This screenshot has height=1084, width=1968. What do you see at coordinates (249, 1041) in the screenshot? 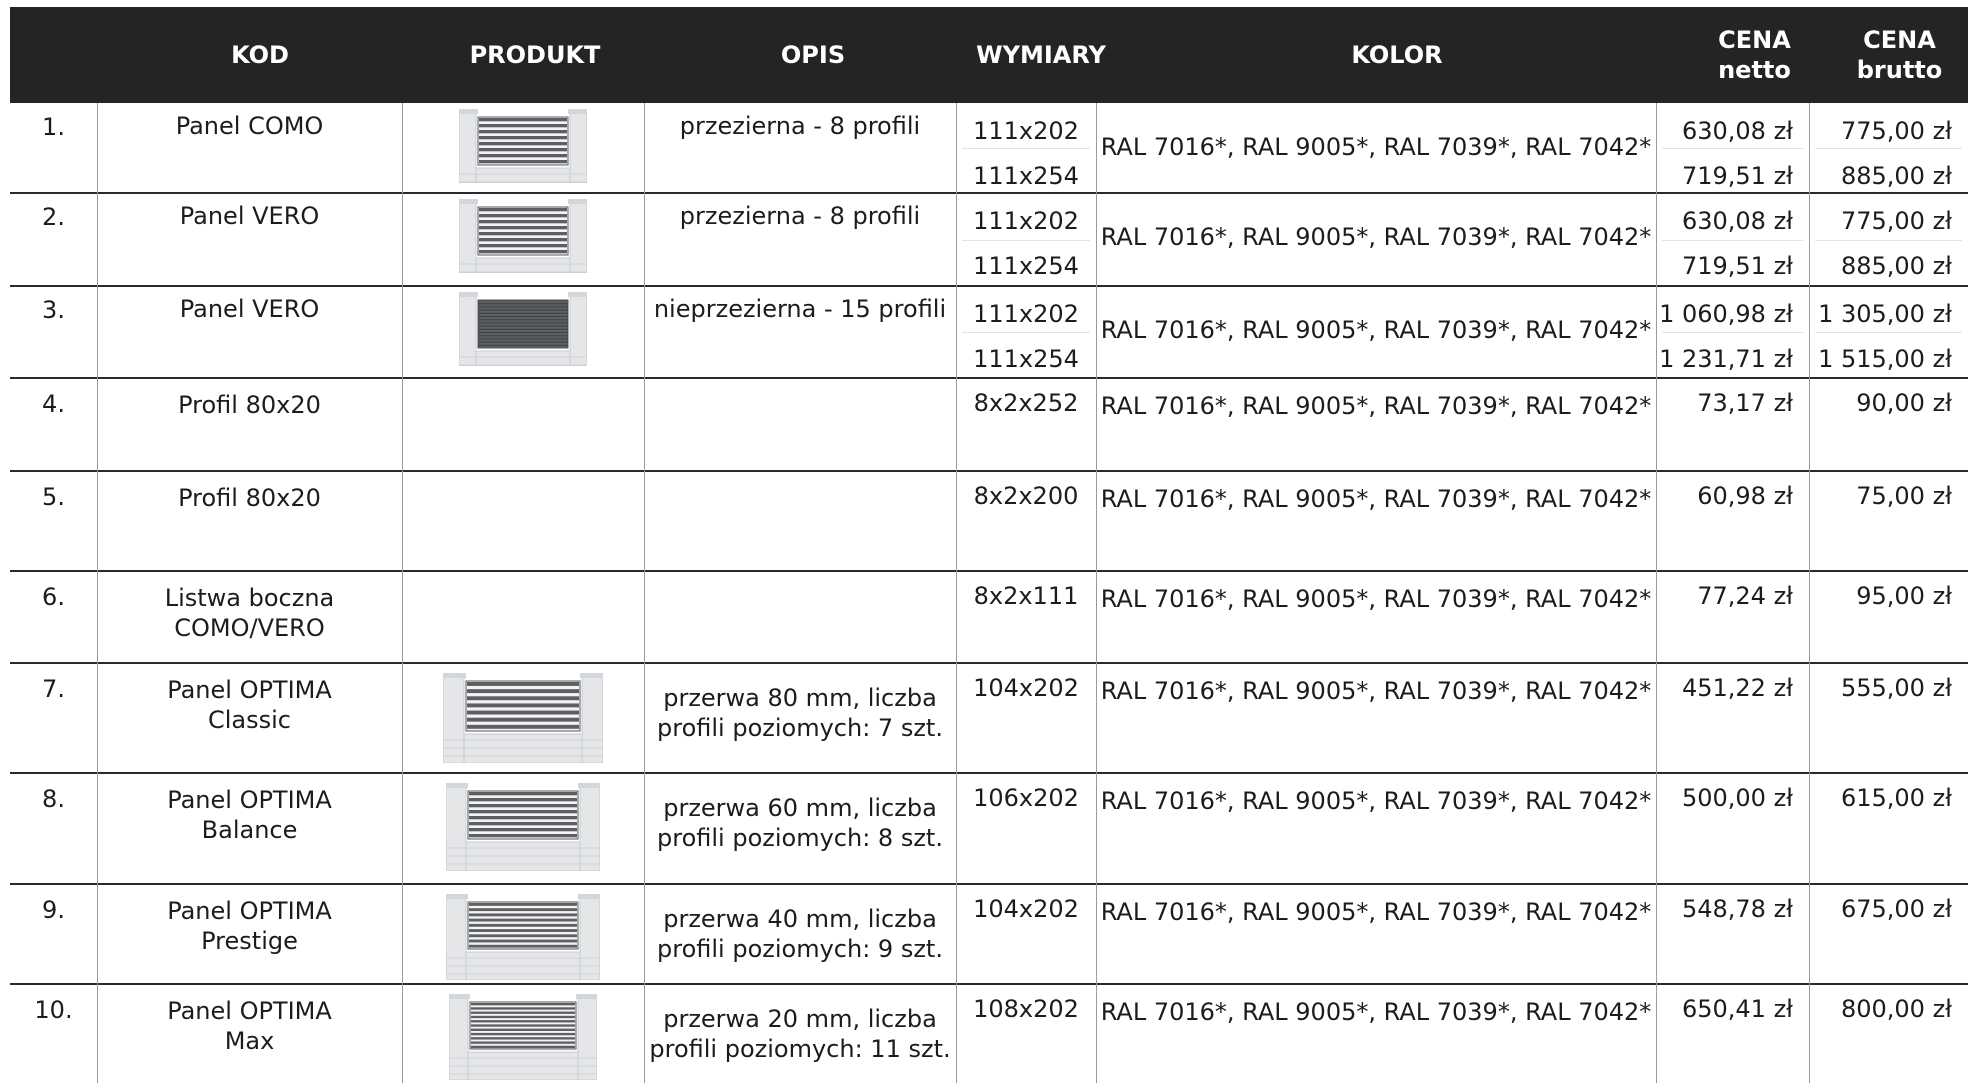
I see `product-code-line2: Max` at bounding box center [249, 1041].